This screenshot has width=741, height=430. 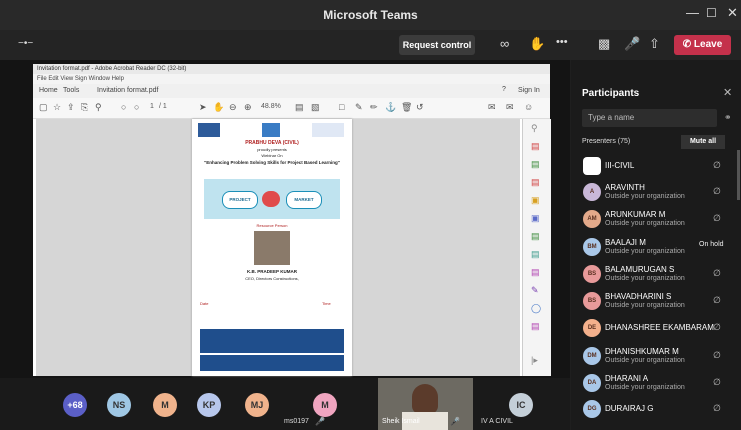 I want to click on raise-hand-icon: ✋, so click(x=537, y=44).